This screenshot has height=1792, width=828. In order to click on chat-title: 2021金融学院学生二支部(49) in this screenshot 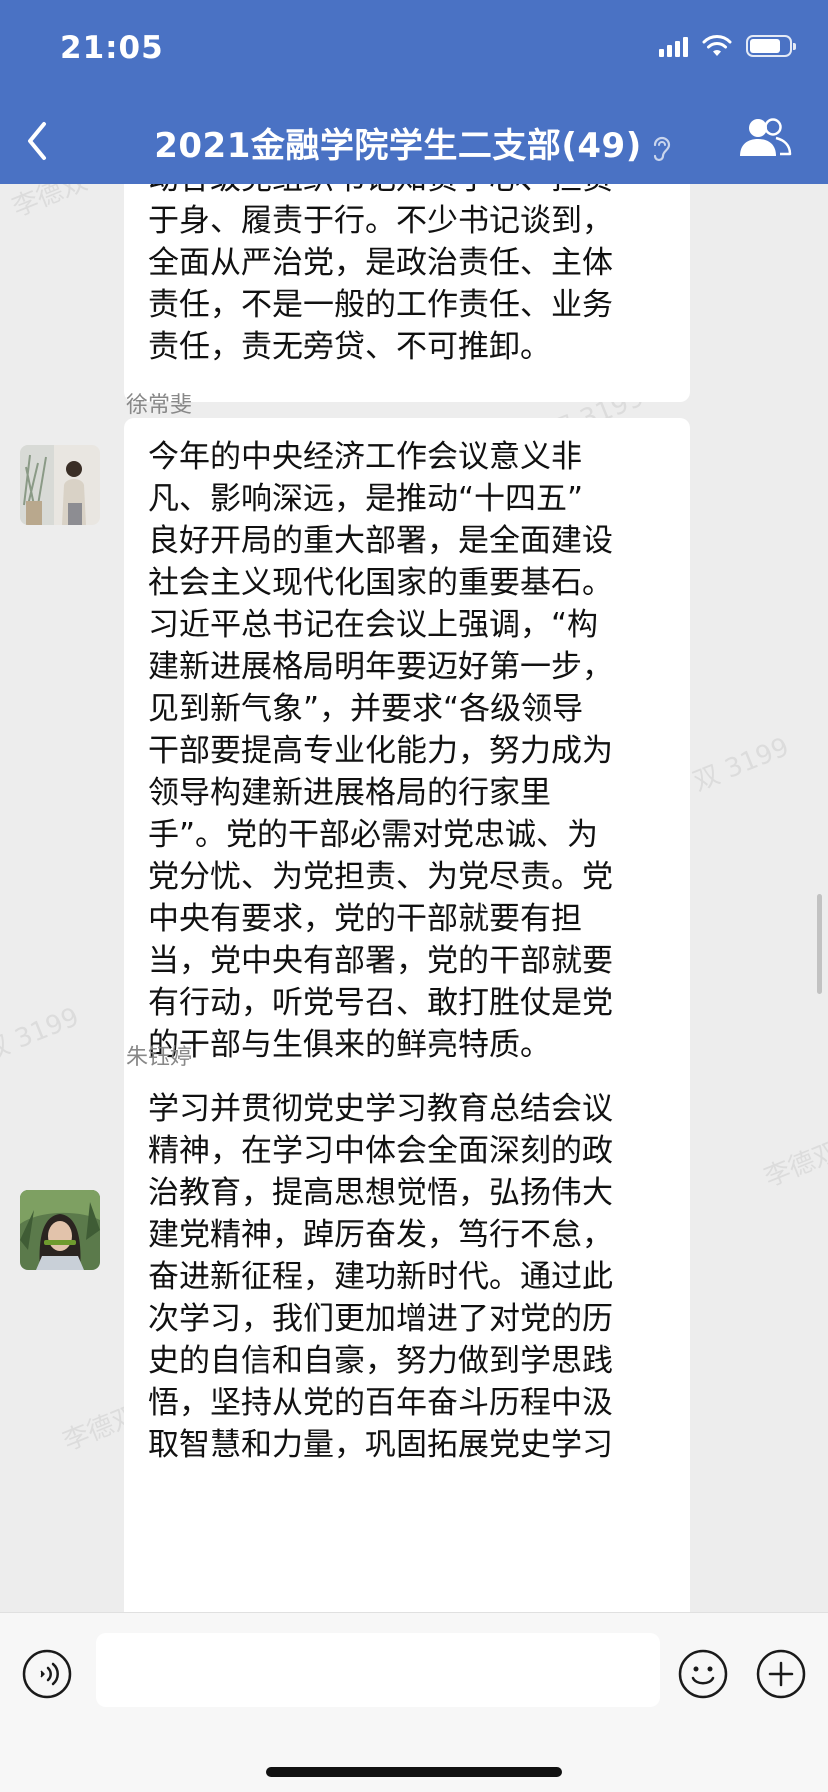, I will do `click(414, 142)`.